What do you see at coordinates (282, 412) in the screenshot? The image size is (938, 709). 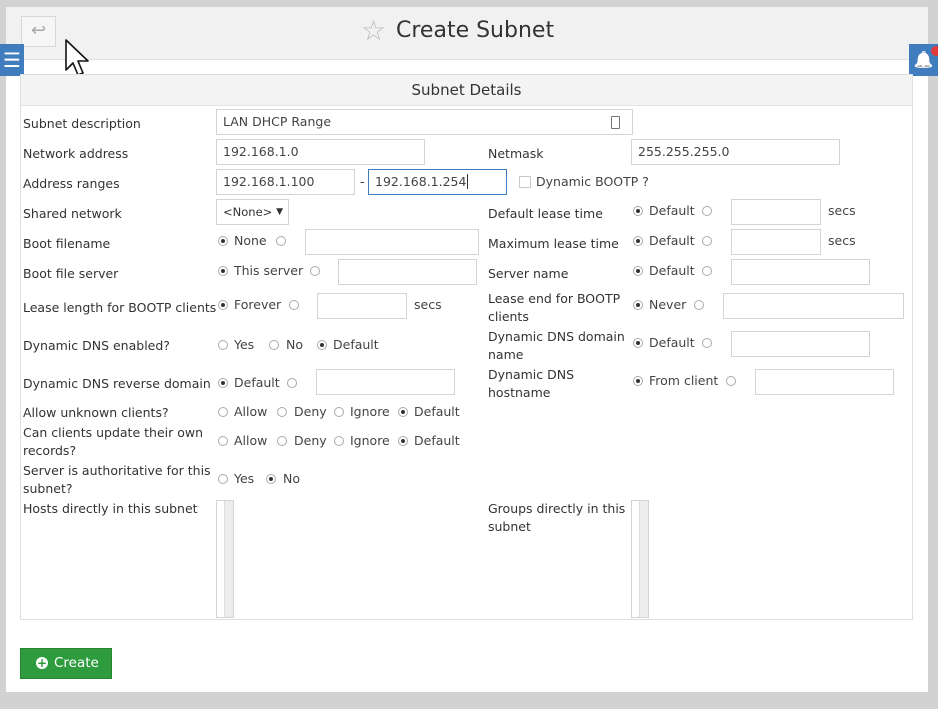 I see `unknown-deny-radio` at bounding box center [282, 412].